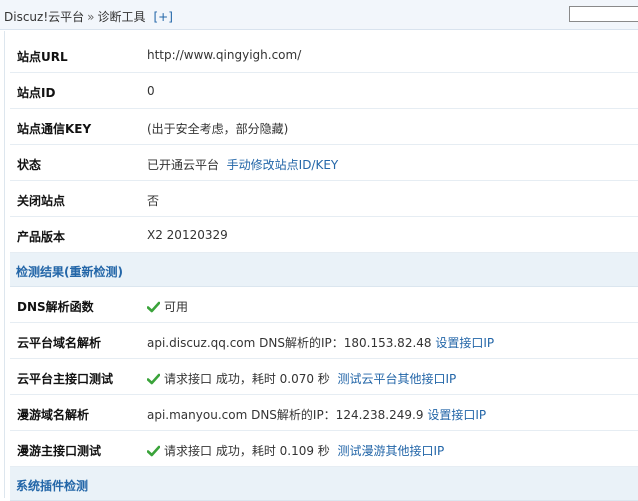 Image resolution: width=638 pixels, height=501 pixels. Describe the element at coordinates (464, 343) in the screenshot. I see `cloud-set-ip-link: 设置接口IP` at that location.